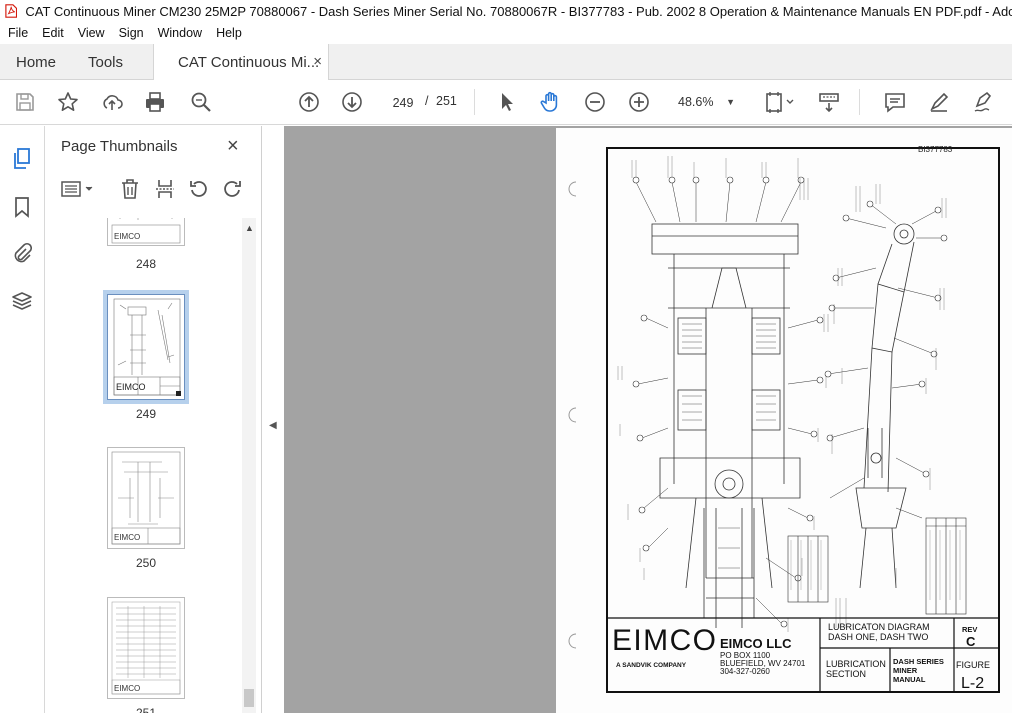 The width and height of the screenshot is (1012, 713). I want to click on figure-value: L-2, so click(972, 683).